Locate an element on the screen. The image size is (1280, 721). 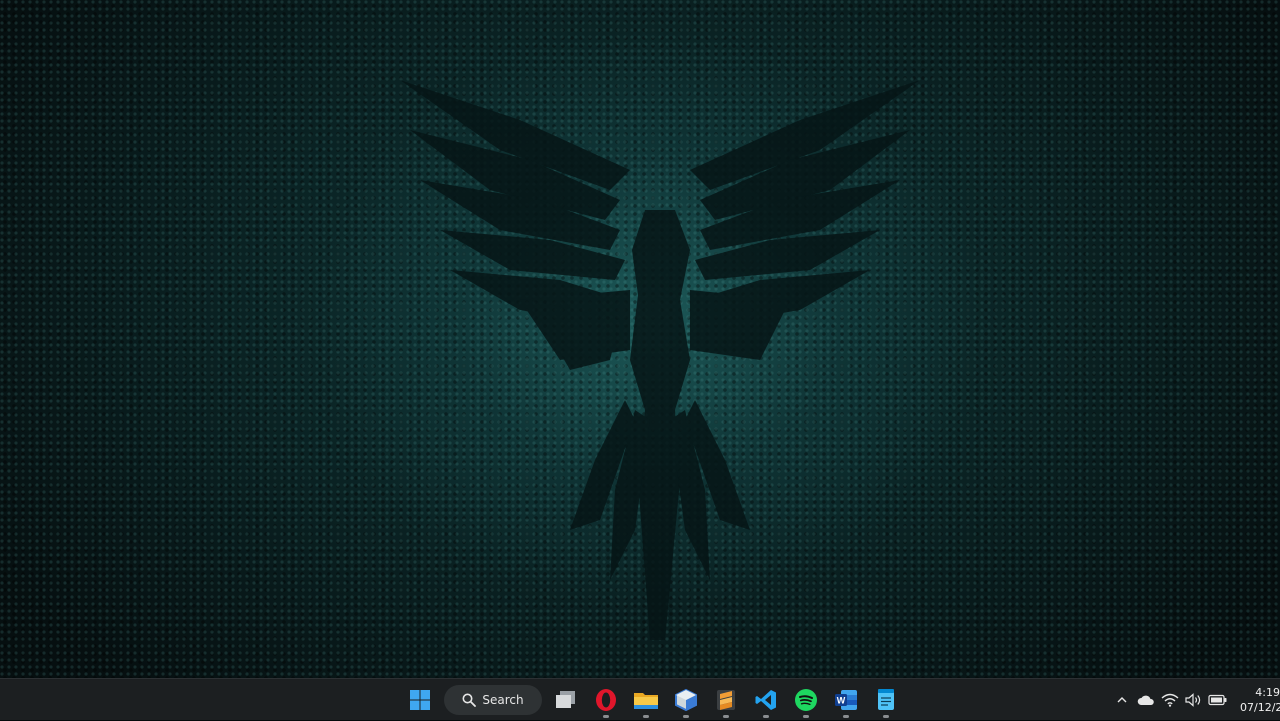
word-icon: W is located at coordinates (846, 700).